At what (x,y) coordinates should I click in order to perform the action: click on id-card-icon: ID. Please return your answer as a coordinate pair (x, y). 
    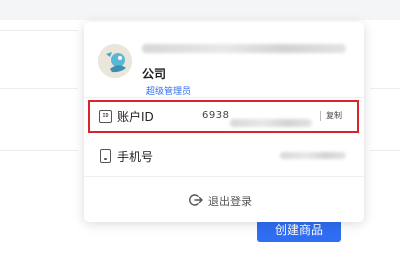
    Looking at the image, I should click on (105, 116).